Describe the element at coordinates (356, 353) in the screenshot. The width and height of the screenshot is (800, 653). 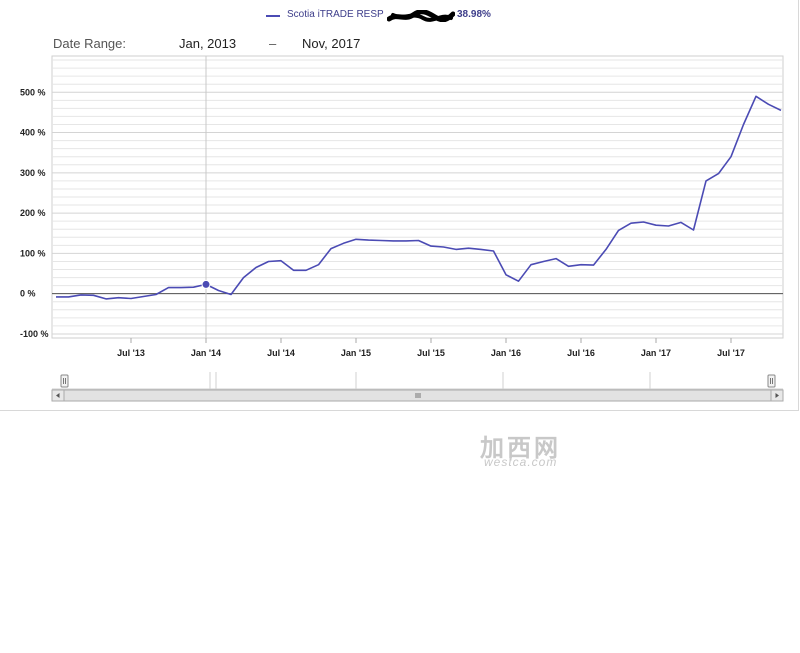
I see `x-tick-label: Jan '15` at that location.